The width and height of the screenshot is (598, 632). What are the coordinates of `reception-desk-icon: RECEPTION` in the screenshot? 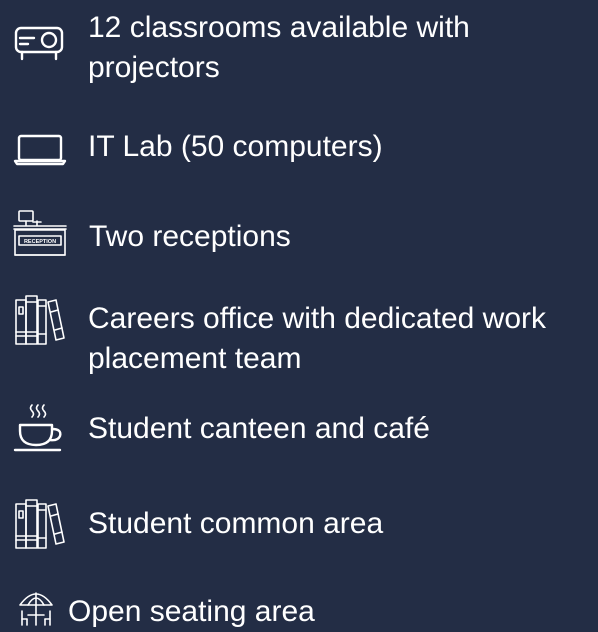 It's located at (41, 234).